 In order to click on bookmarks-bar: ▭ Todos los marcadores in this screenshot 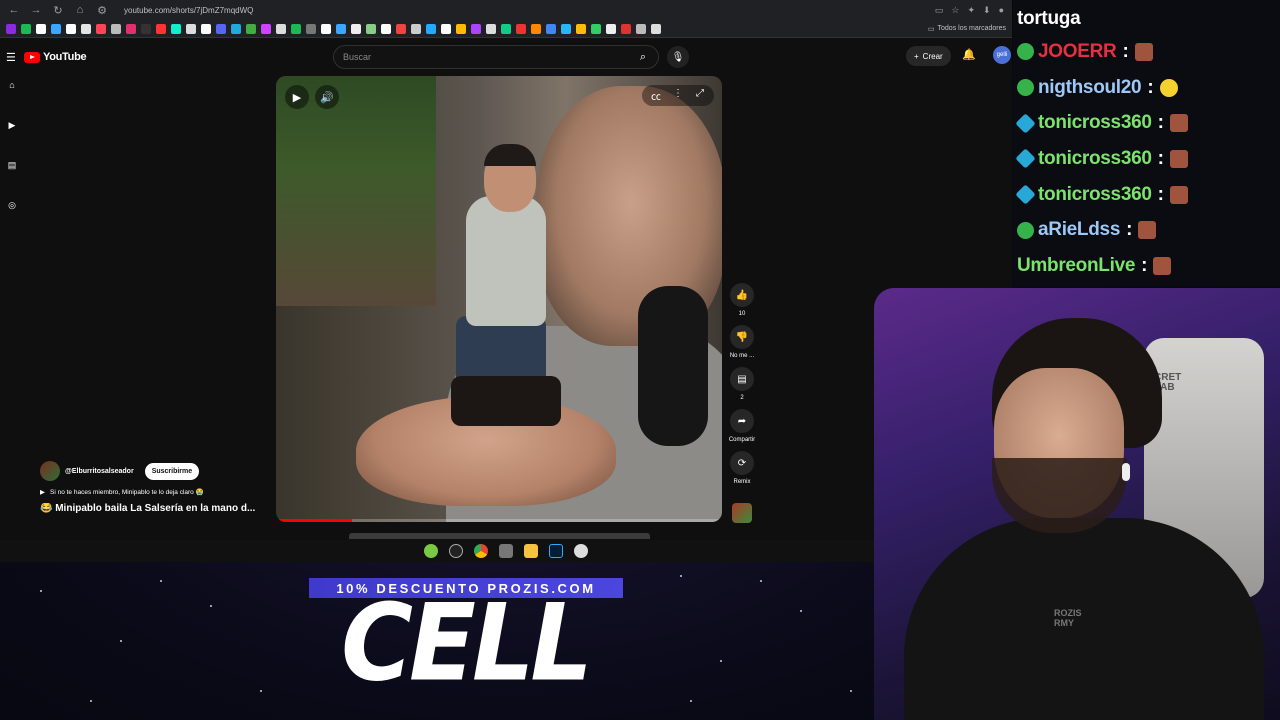, I will do `click(506, 29)`.